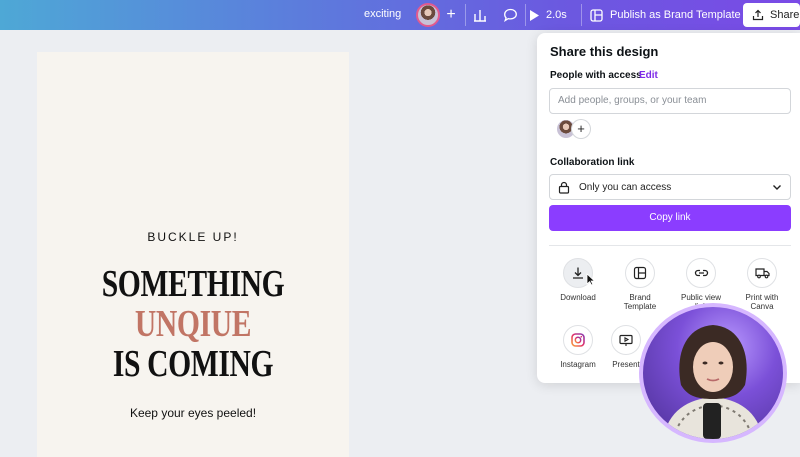  I want to click on copy-link-button: Copy link, so click(670, 218).